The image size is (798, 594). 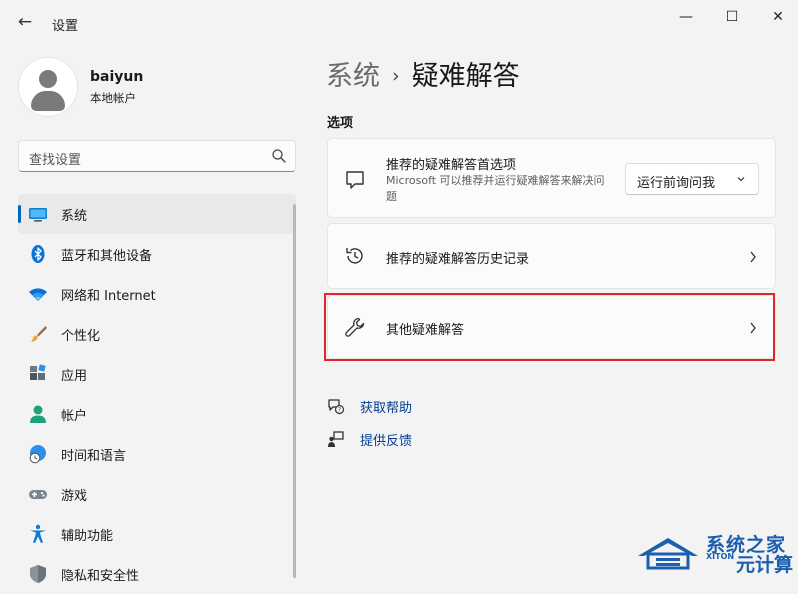 I want to click on chevron-right-icon, so click(x=753, y=257).